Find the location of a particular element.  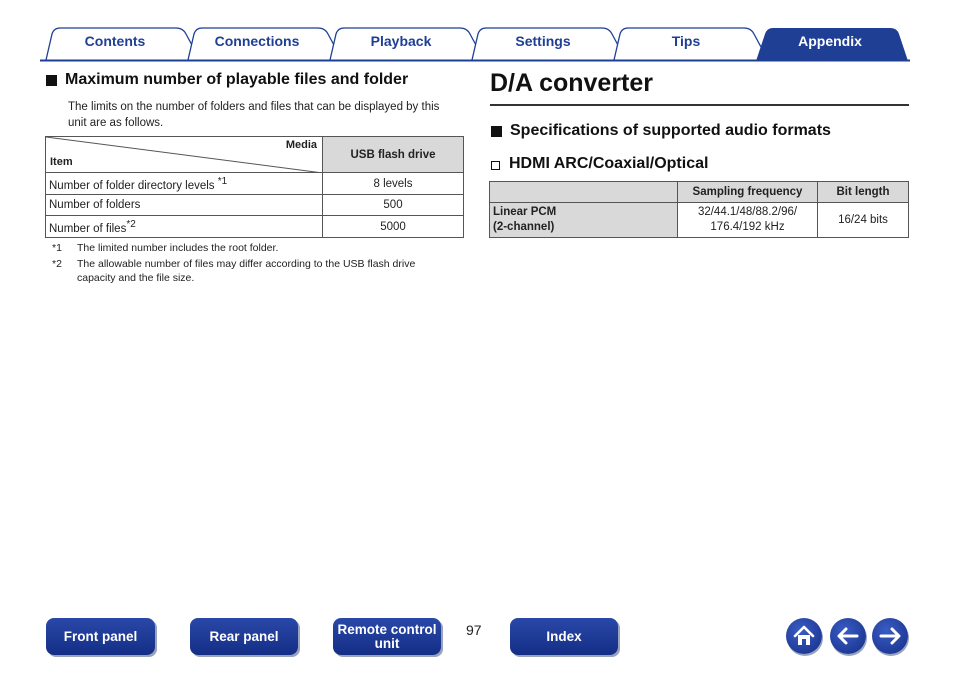

tab-connections: Connections is located at coordinates (257, 42).